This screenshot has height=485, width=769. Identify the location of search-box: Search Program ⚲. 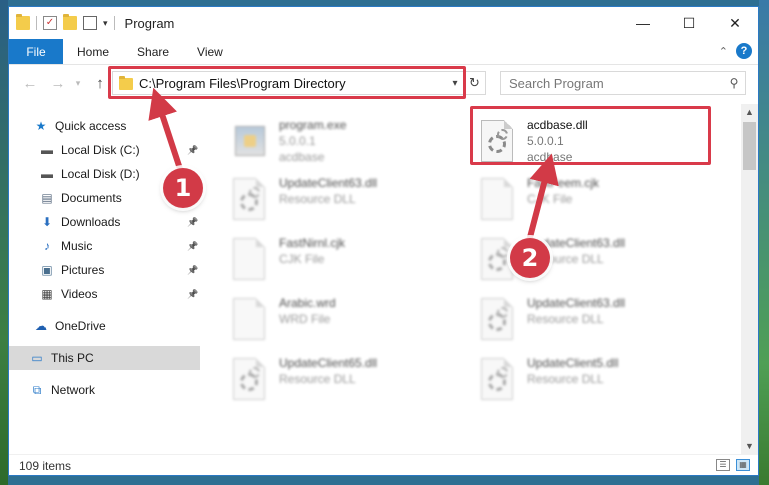
(623, 83).